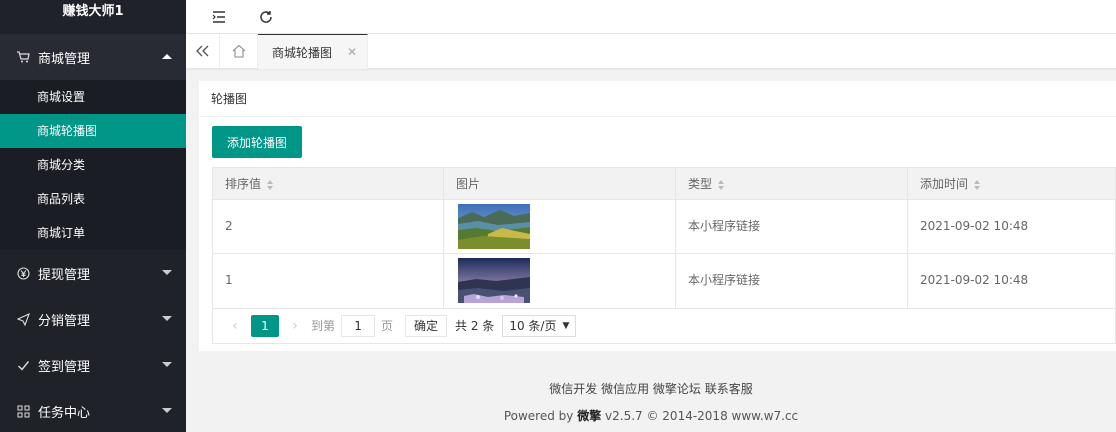 This screenshot has width=1116, height=432. I want to click on page-unit-label: 页, so click(387, 326).